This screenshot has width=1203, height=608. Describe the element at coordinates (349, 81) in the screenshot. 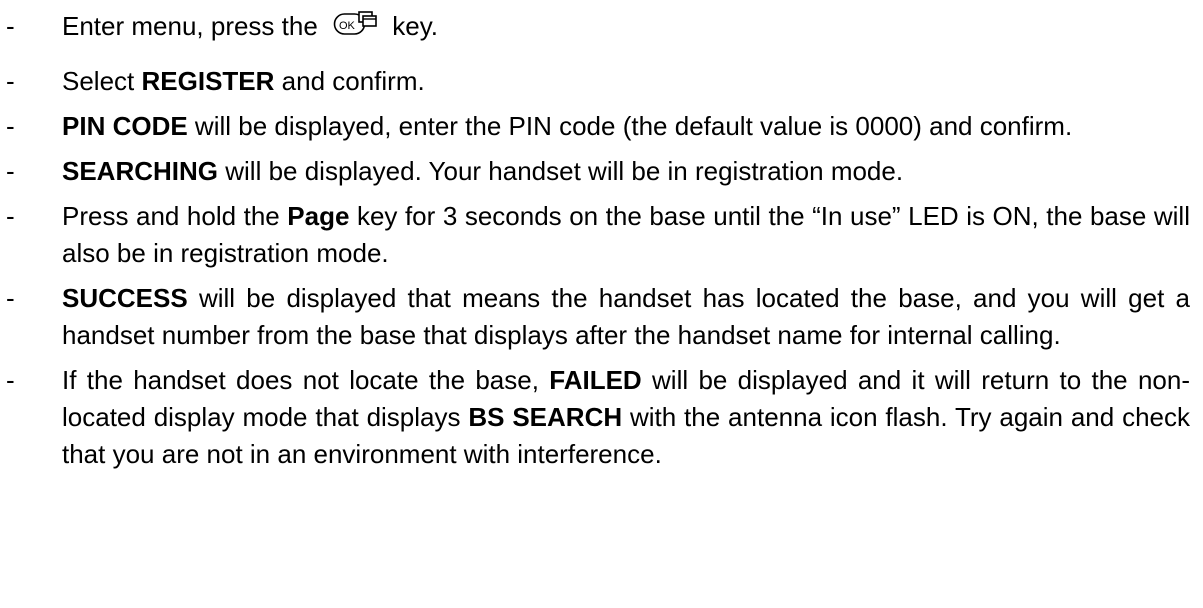

I see `item-text: and confirm.` at that location.